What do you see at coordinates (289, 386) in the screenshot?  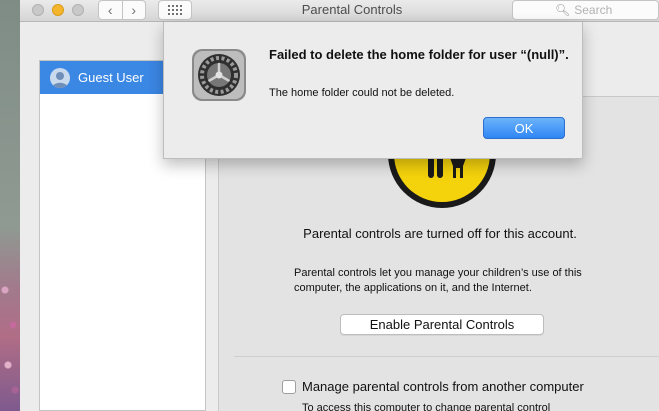 I see `remote-management-checkbox` at bounding box center [289, 386].